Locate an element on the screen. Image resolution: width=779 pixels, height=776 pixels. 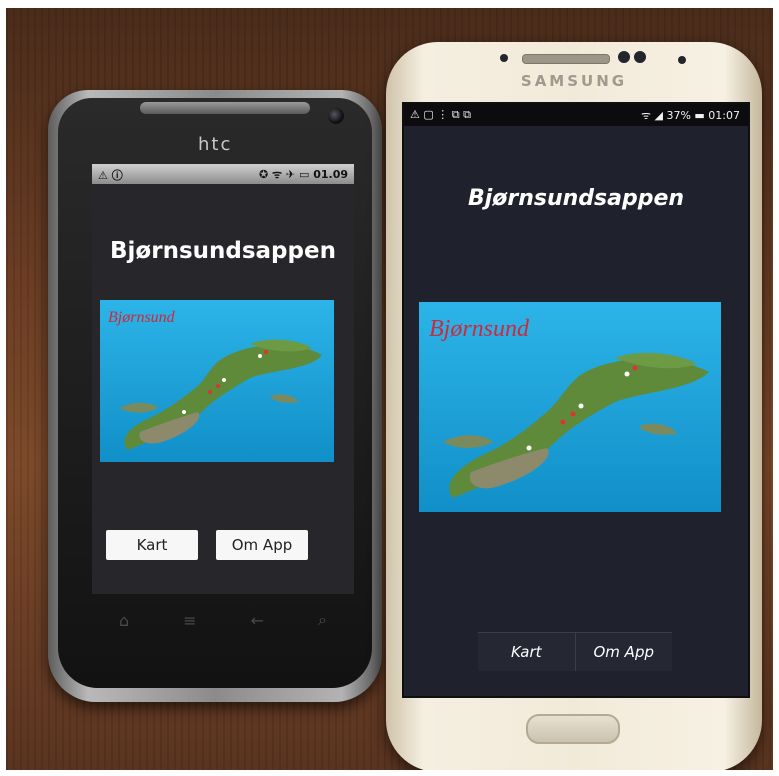
samsung-island-photo: Bjørnsund is located at coordinates (570, 407).